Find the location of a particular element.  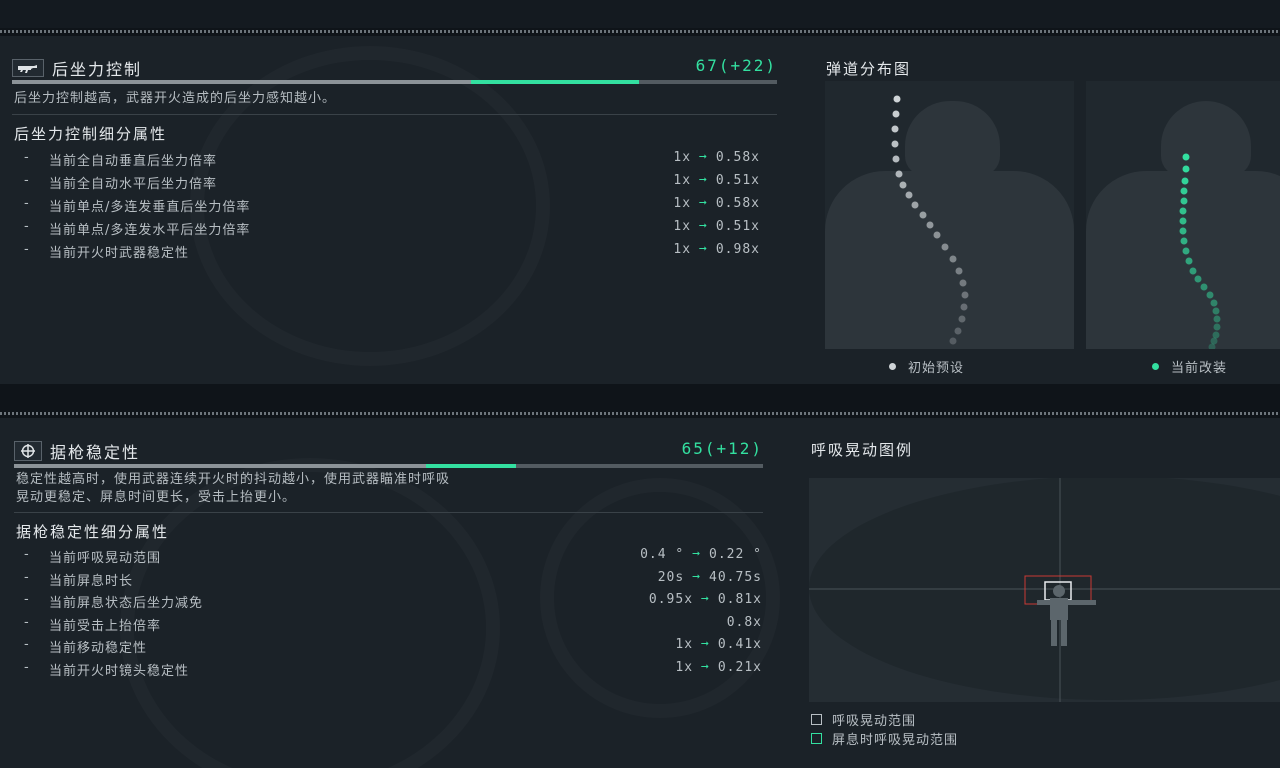

attribute-row: - 当前开火时武器稳定性 1x ➞ 0.98x is located at coordinates (392, 250).